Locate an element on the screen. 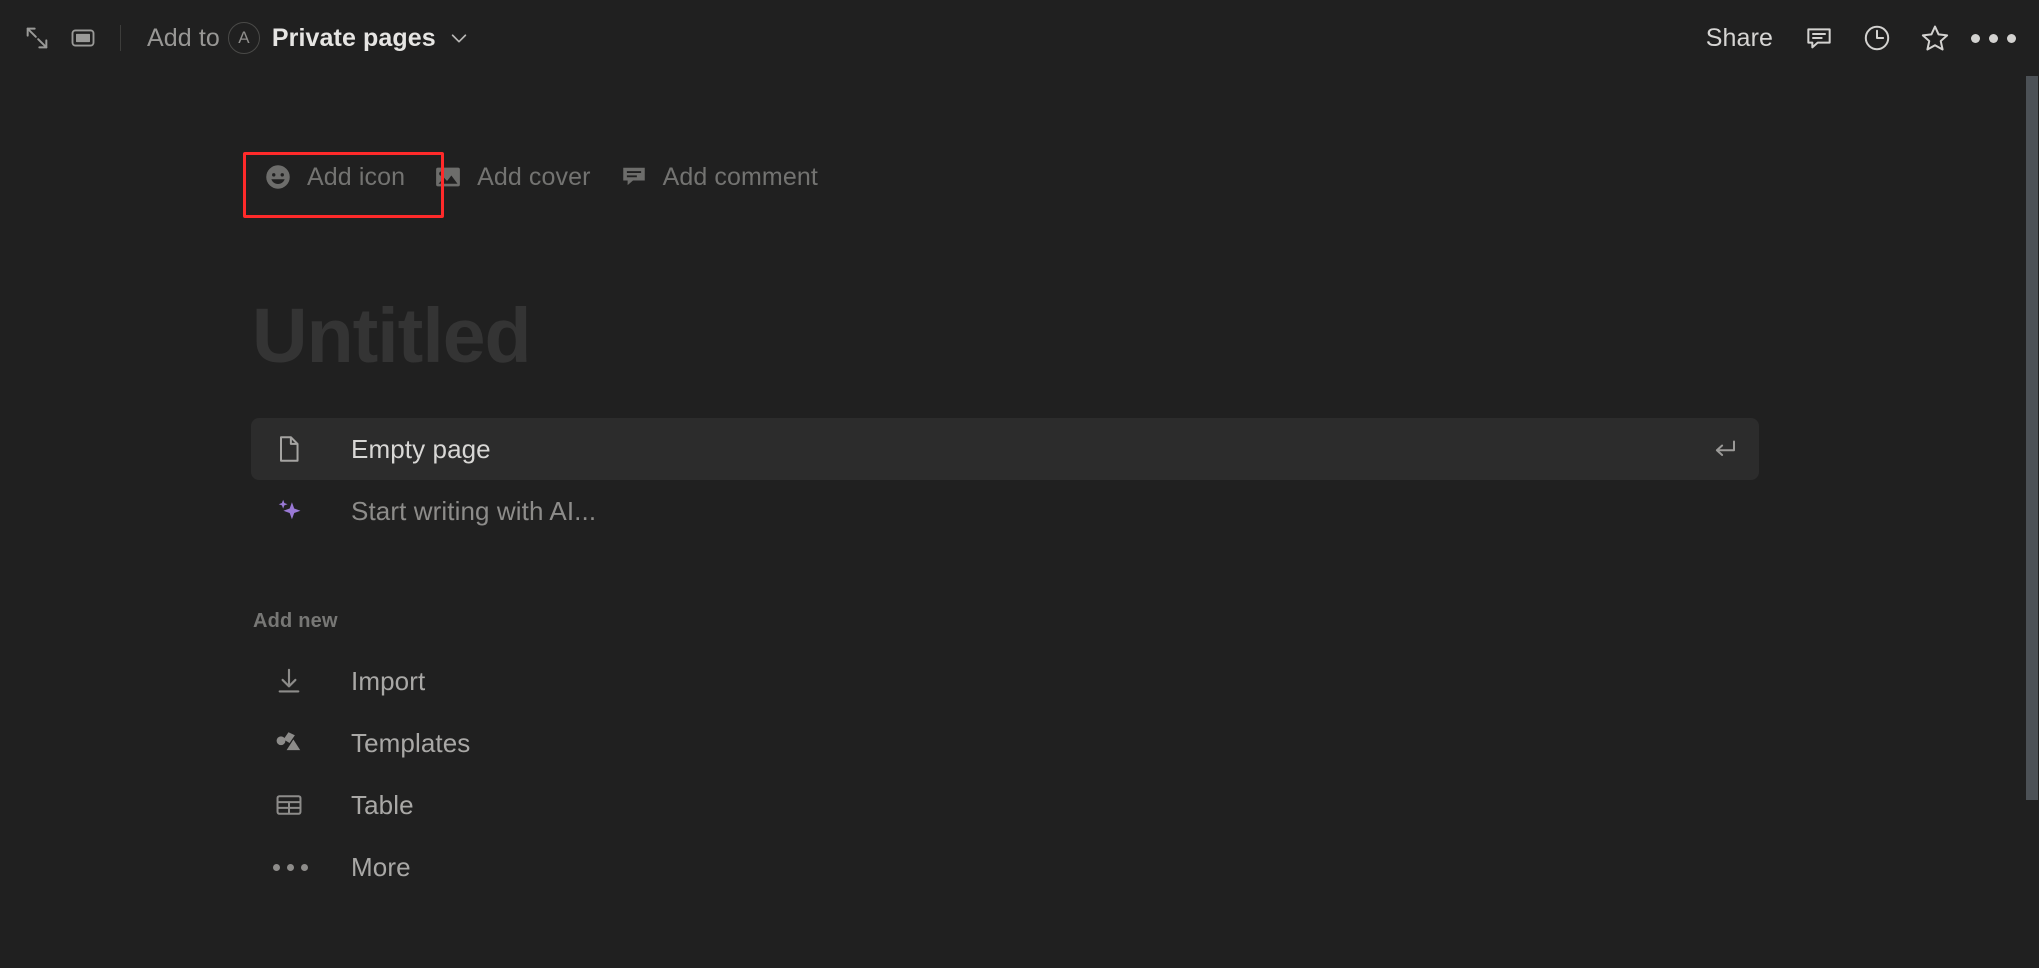 This screenshot has height=968, width=2039. top-bar-left-controls: Add to A Private pages is located at coordinates (238, 38).